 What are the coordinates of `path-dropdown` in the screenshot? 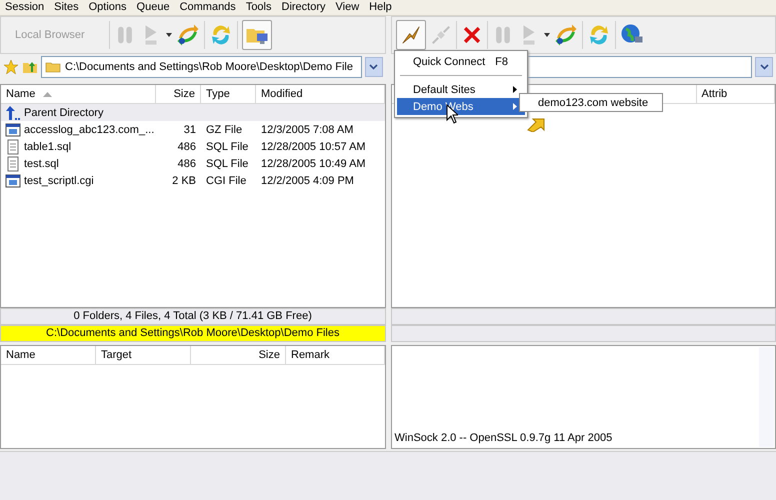 It's located at (373, 67).